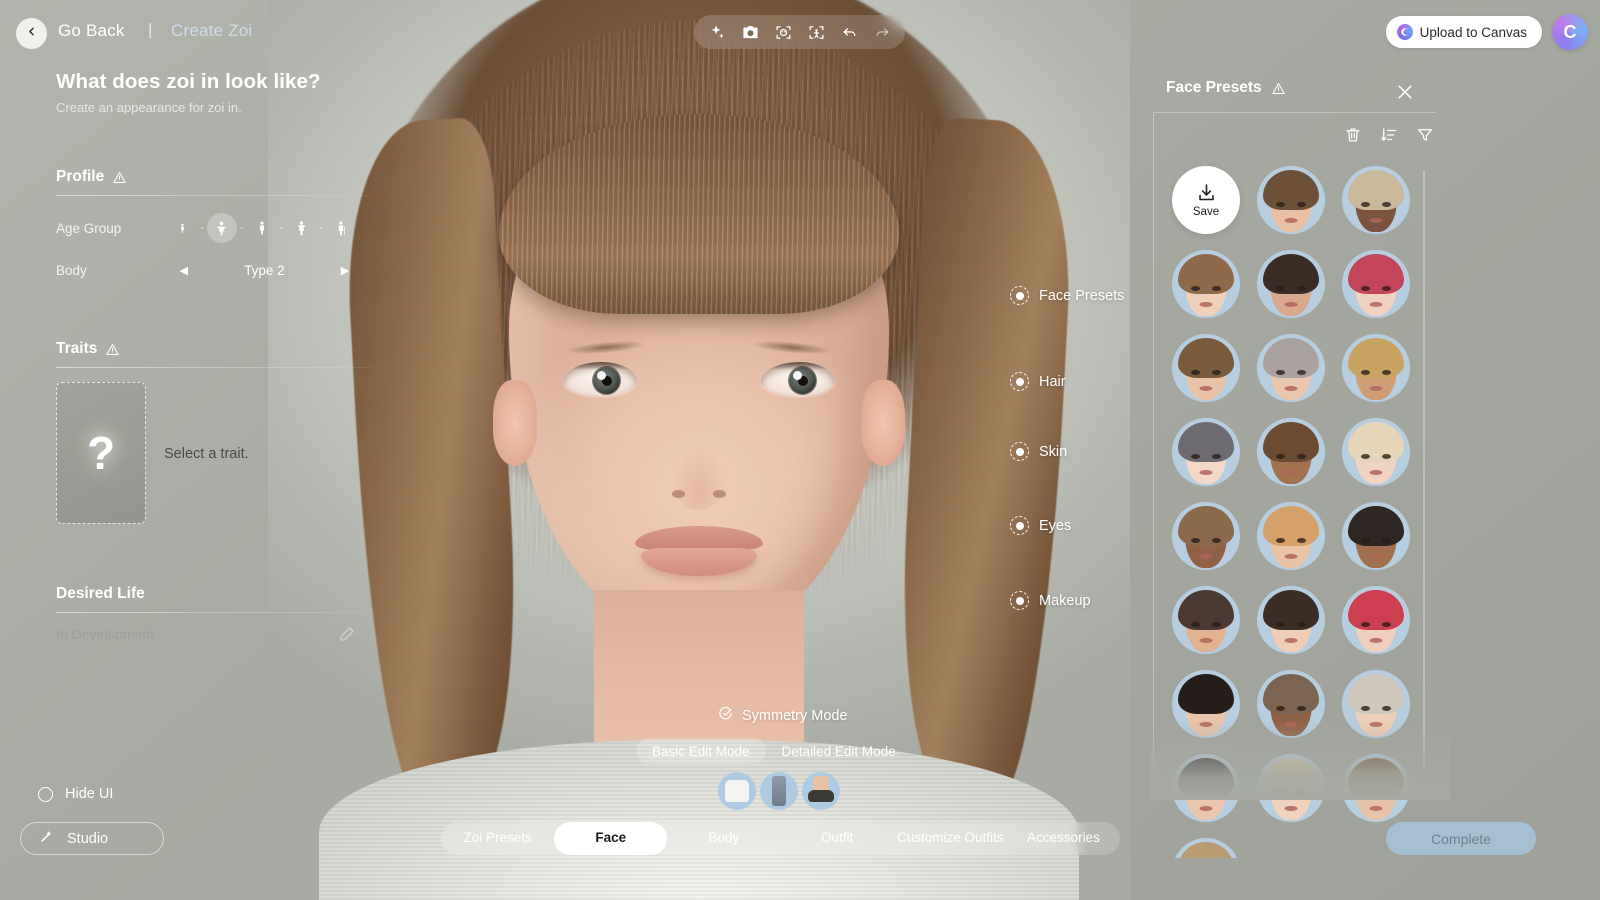 This screenshot has height=900, width=1600. Describe the element at coordinates (1052, 381) in the screenshot. I see `hotspot-label: Hair` at that location.